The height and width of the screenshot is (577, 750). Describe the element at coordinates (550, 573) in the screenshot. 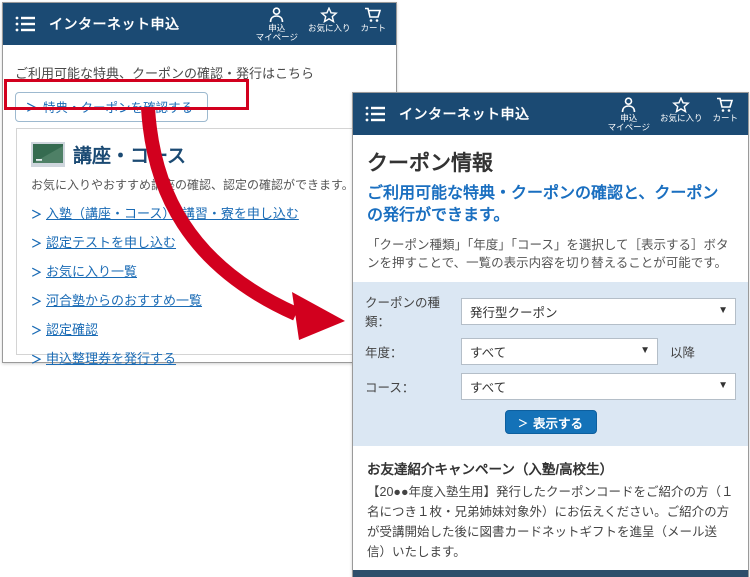

I see `footer-bar` at that location.